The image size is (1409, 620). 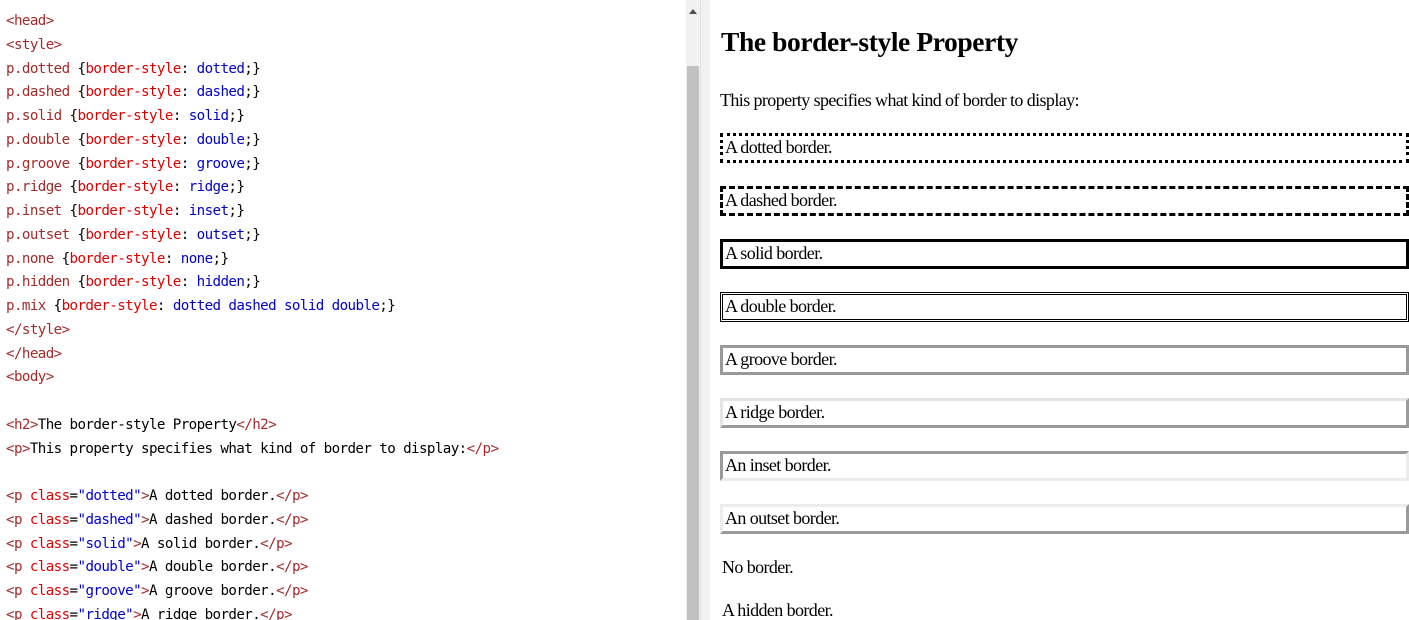 What do you see at coordinates (109, 519) in the screenshot?
I see `code-token: "dashed"` at bounding box center [109, 519].